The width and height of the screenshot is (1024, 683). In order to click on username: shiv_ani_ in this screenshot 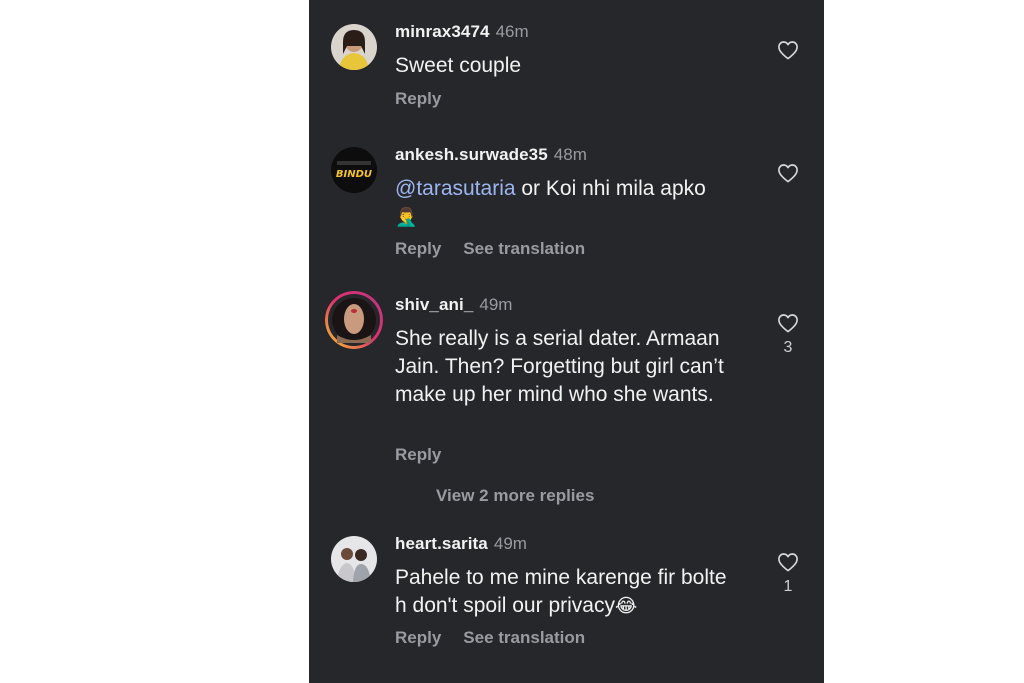, I will do `click(434, 304)`.